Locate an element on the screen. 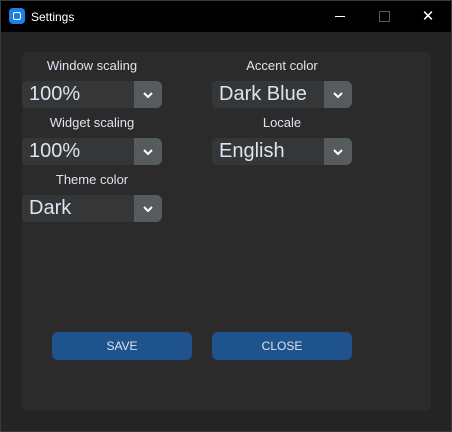 The height and width of the screenshot is (432, 452). close-icon: ✕ is located at coordinates (428, 16).